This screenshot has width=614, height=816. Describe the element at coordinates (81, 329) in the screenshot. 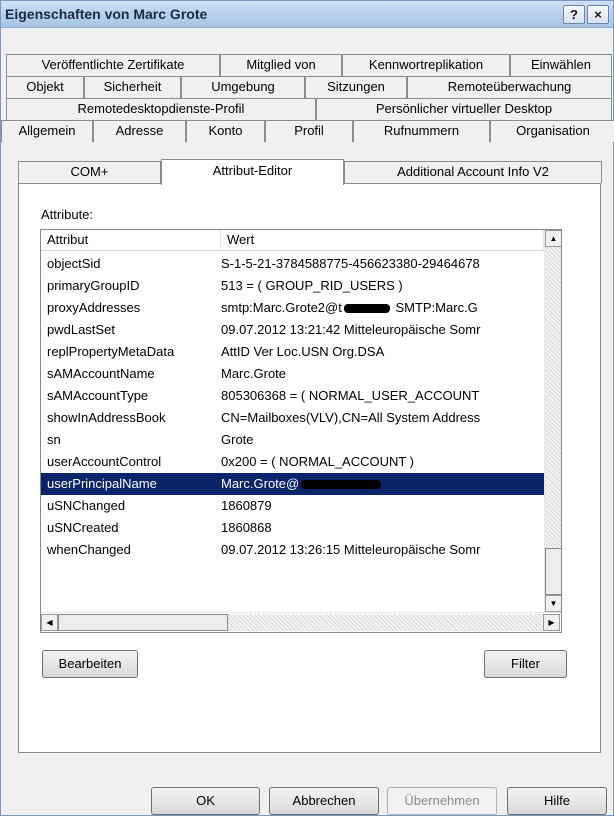

I see `attribute-name: pwdLastSet` at that location.